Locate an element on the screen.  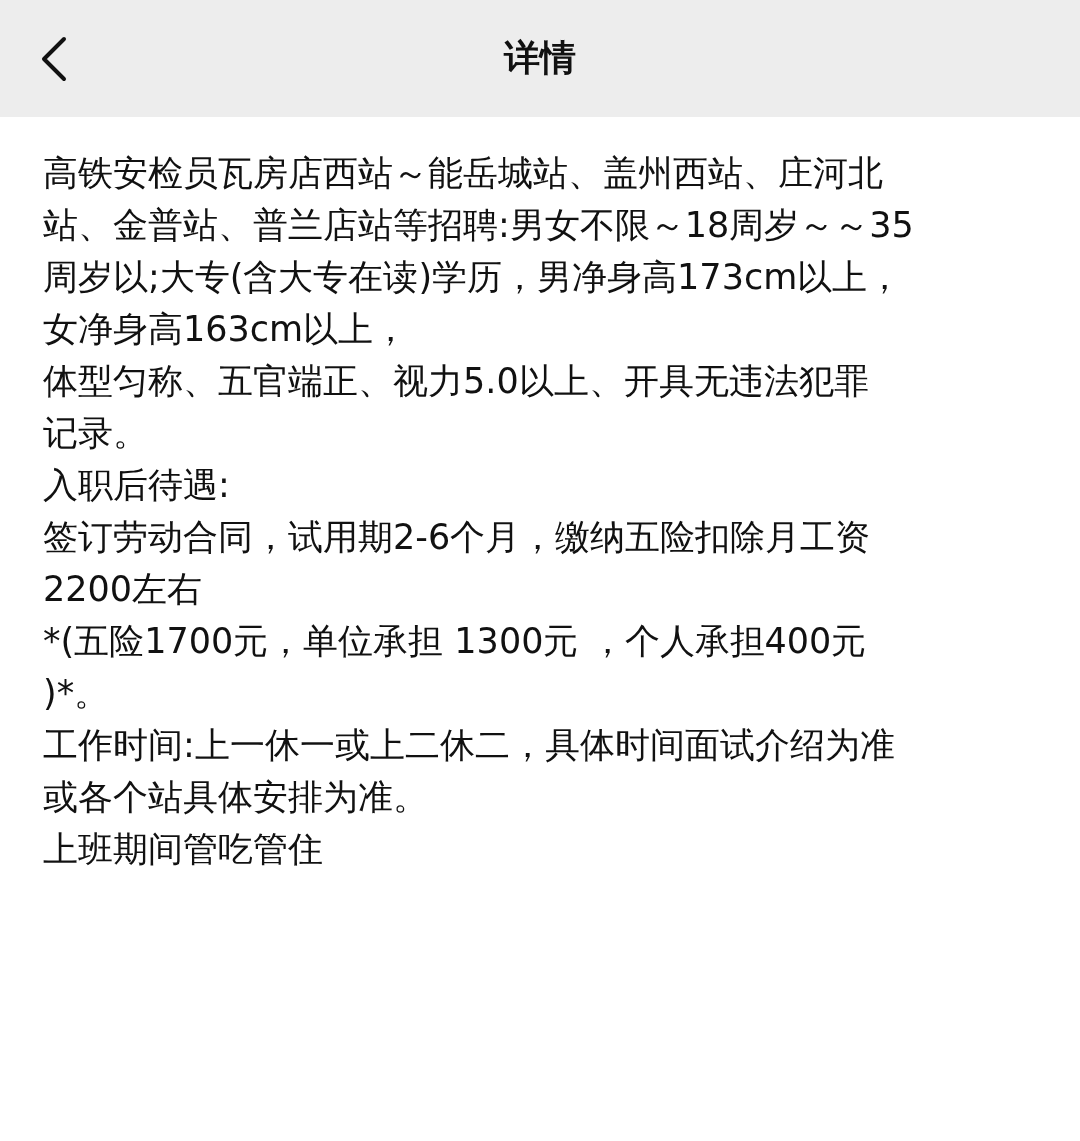
description-text: 女净身高163cm以上， is located at coordinates (226, 329).